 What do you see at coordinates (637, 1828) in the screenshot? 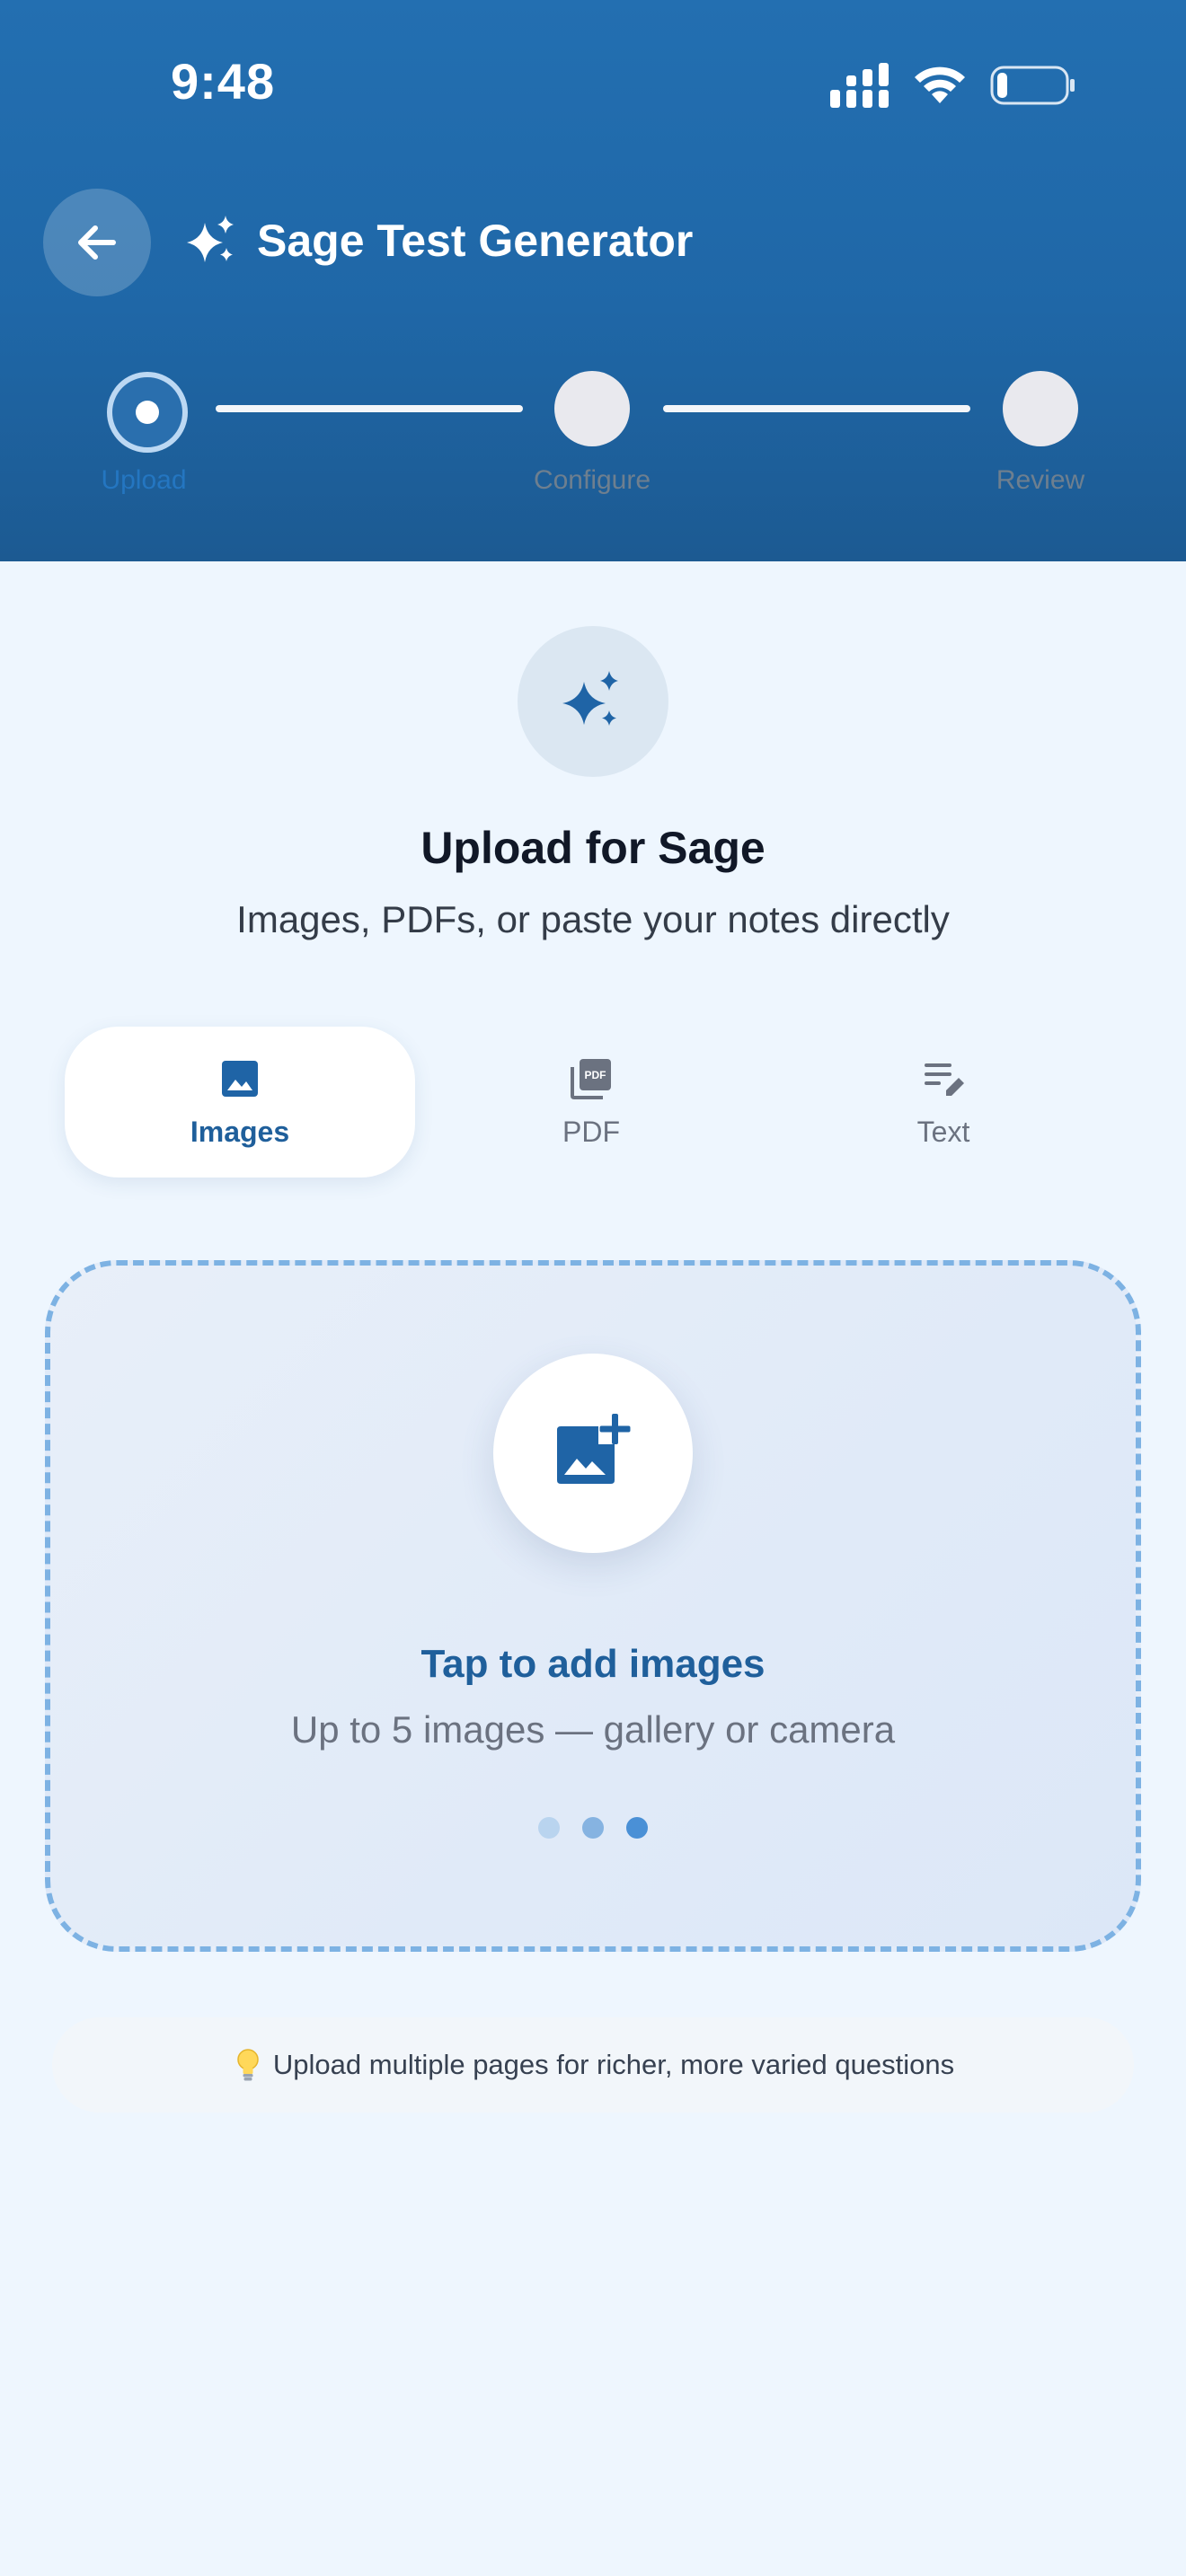
I see `loading-dot-active` at bounding box center [637, 1828].